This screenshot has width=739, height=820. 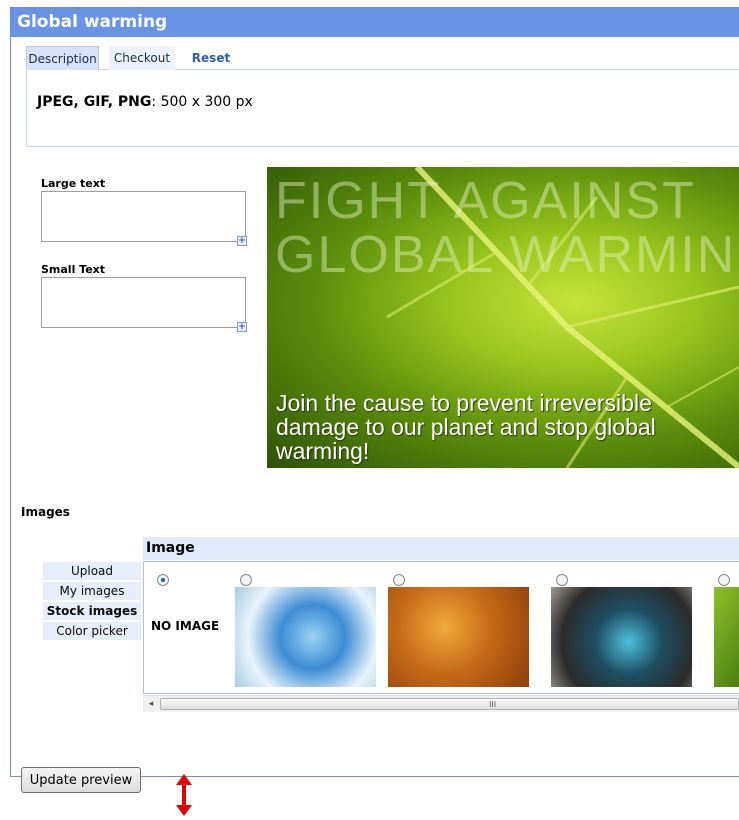 I want to click on green-leaf-image, so click(x=726, y=637).